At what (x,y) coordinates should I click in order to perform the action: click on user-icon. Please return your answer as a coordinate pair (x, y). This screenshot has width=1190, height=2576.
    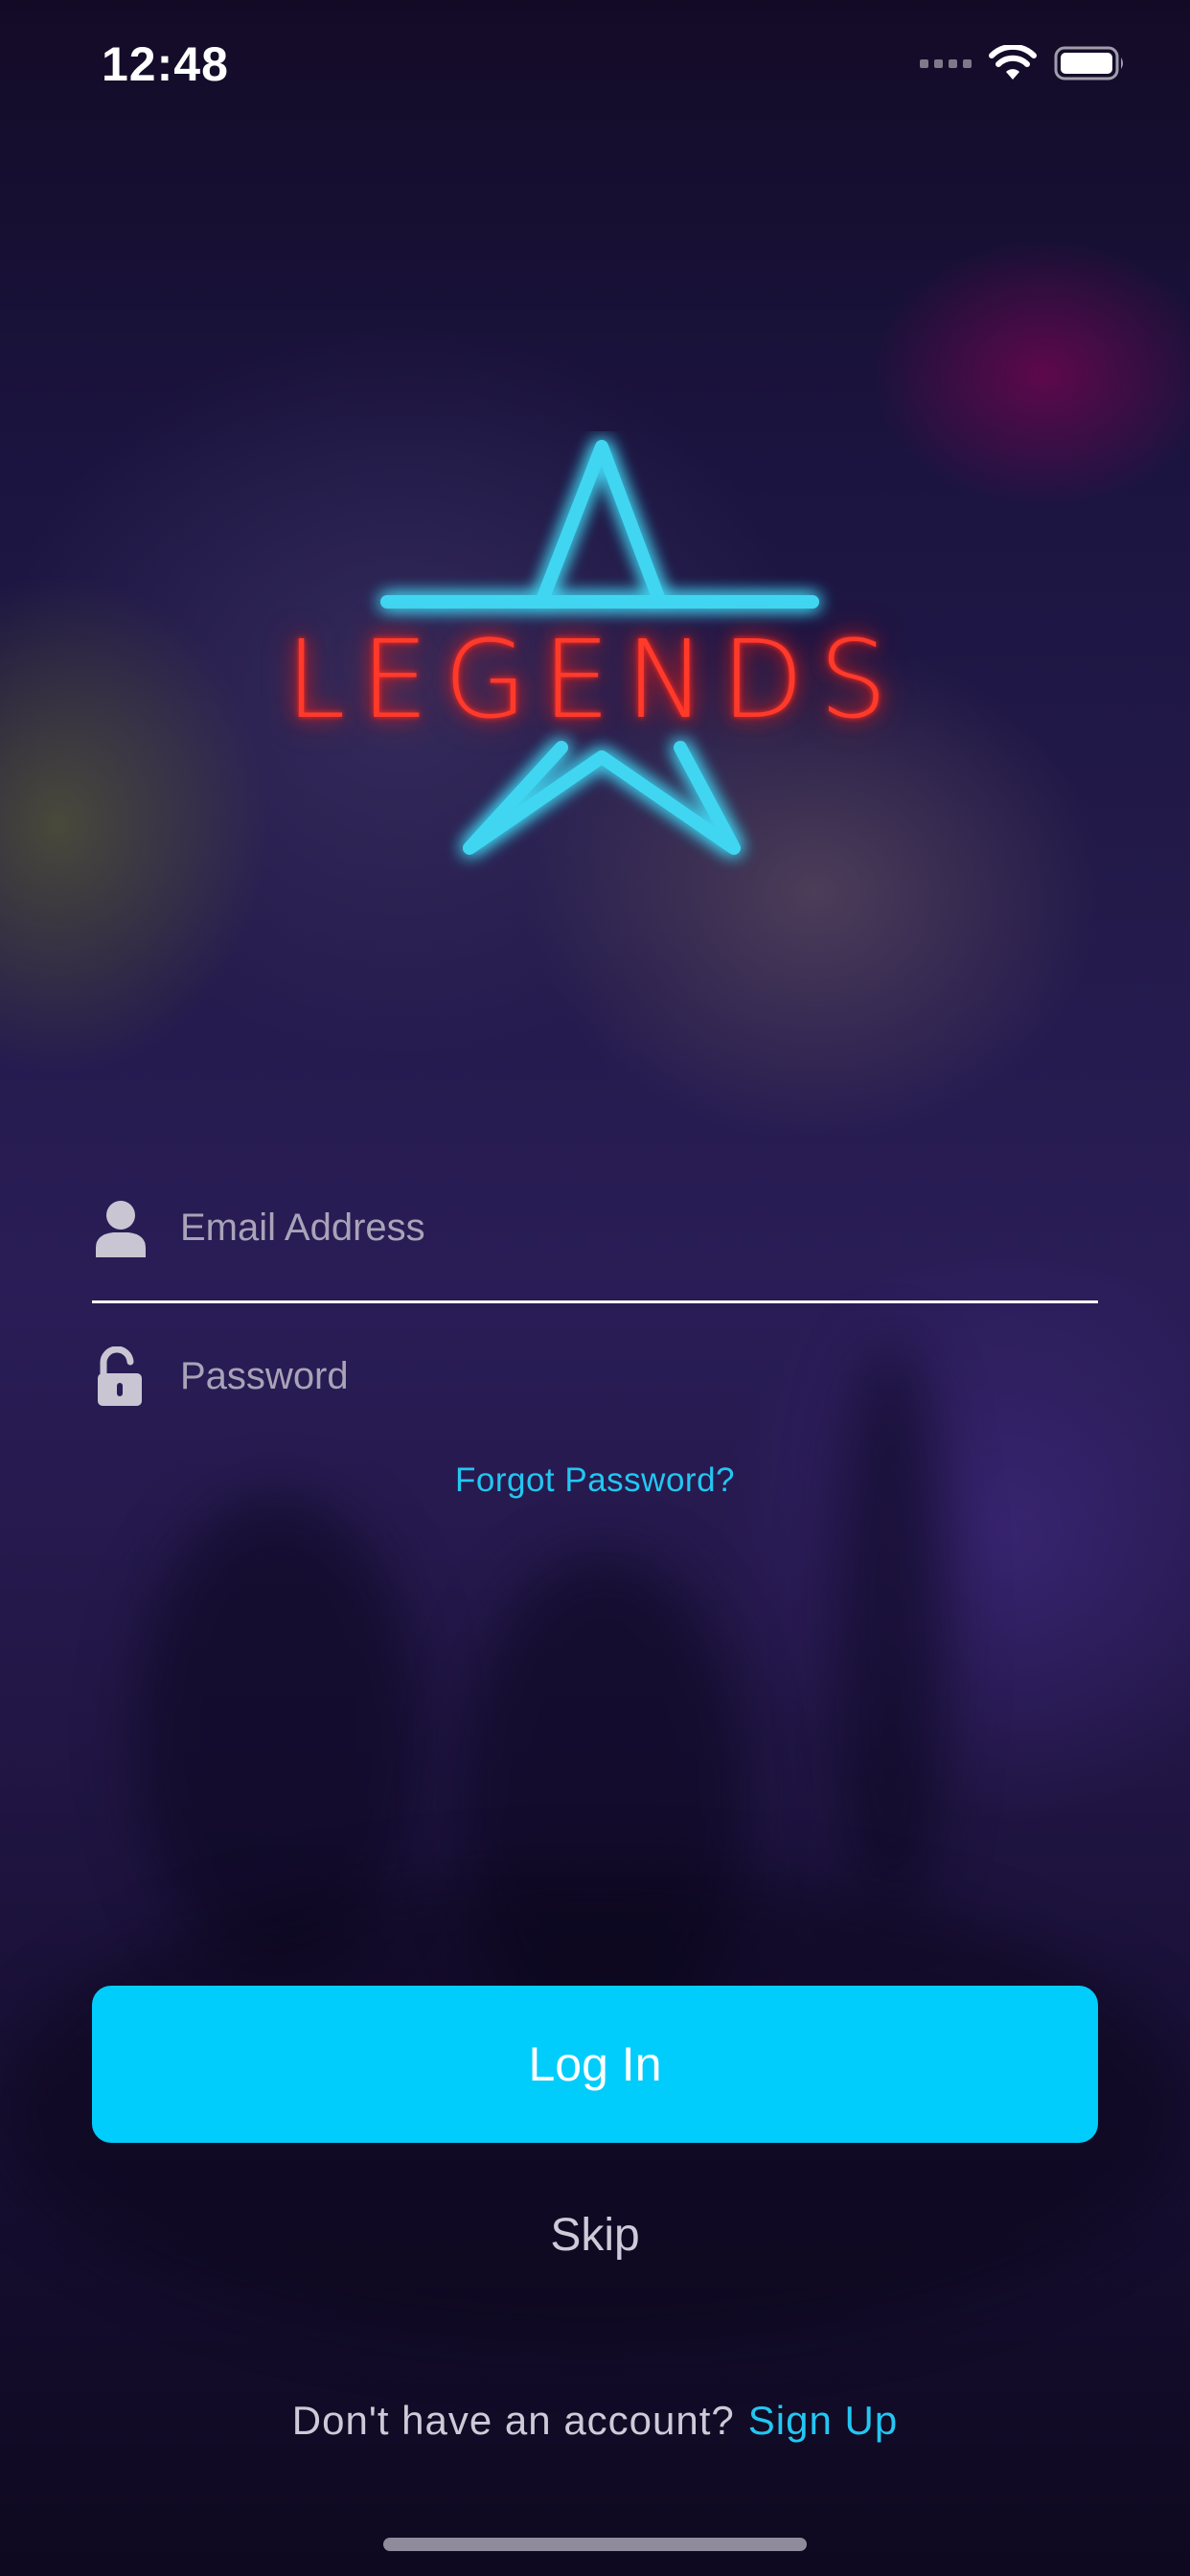
    Looking at the image, I should click on (121, 1229).